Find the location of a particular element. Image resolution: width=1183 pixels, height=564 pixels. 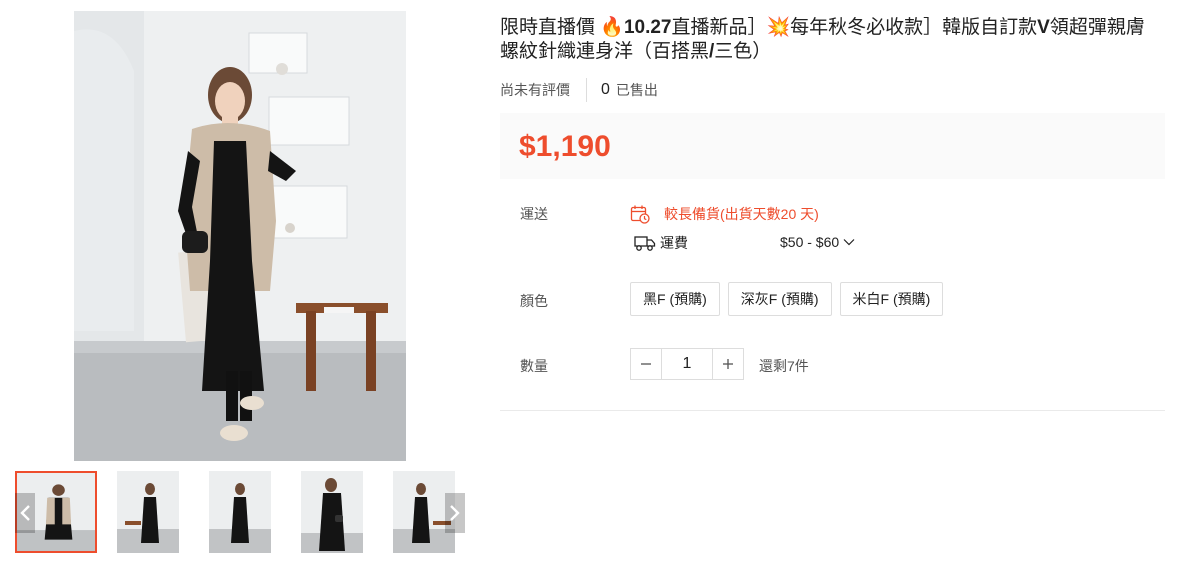

no-review-text: 尚未有評價 is located at coordinates (543, 90).